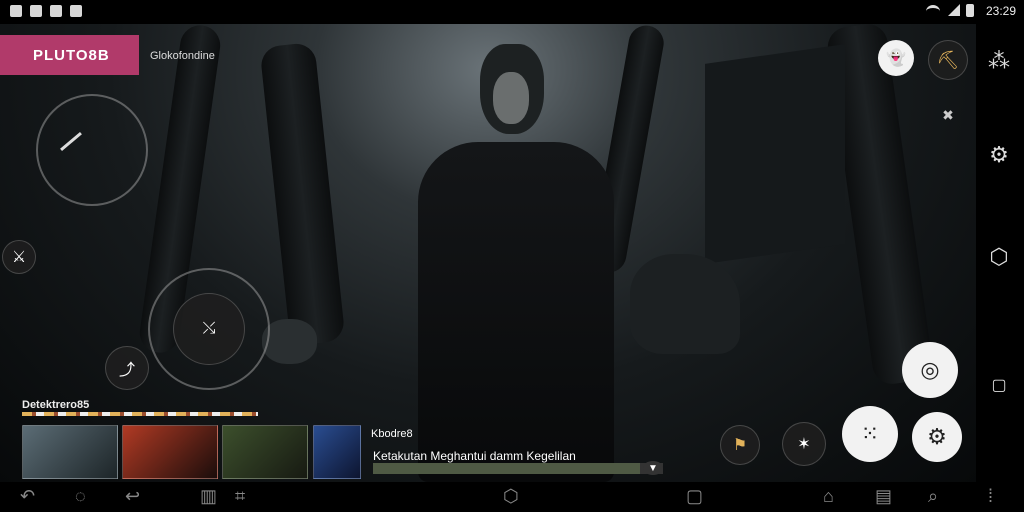 This screenshot has height=512, width=1024. Describe the element at coordinates (516, 312) in the screenshot. I see `character-body` at that location.